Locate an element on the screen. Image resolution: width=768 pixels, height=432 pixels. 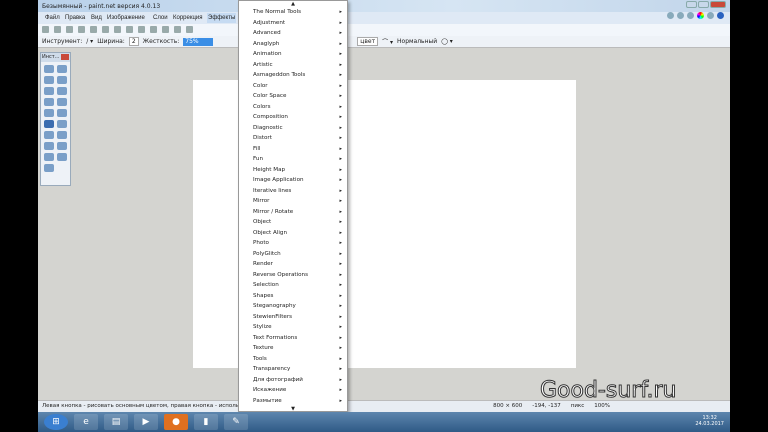
cut-icon is located at coordinates (93, 29).